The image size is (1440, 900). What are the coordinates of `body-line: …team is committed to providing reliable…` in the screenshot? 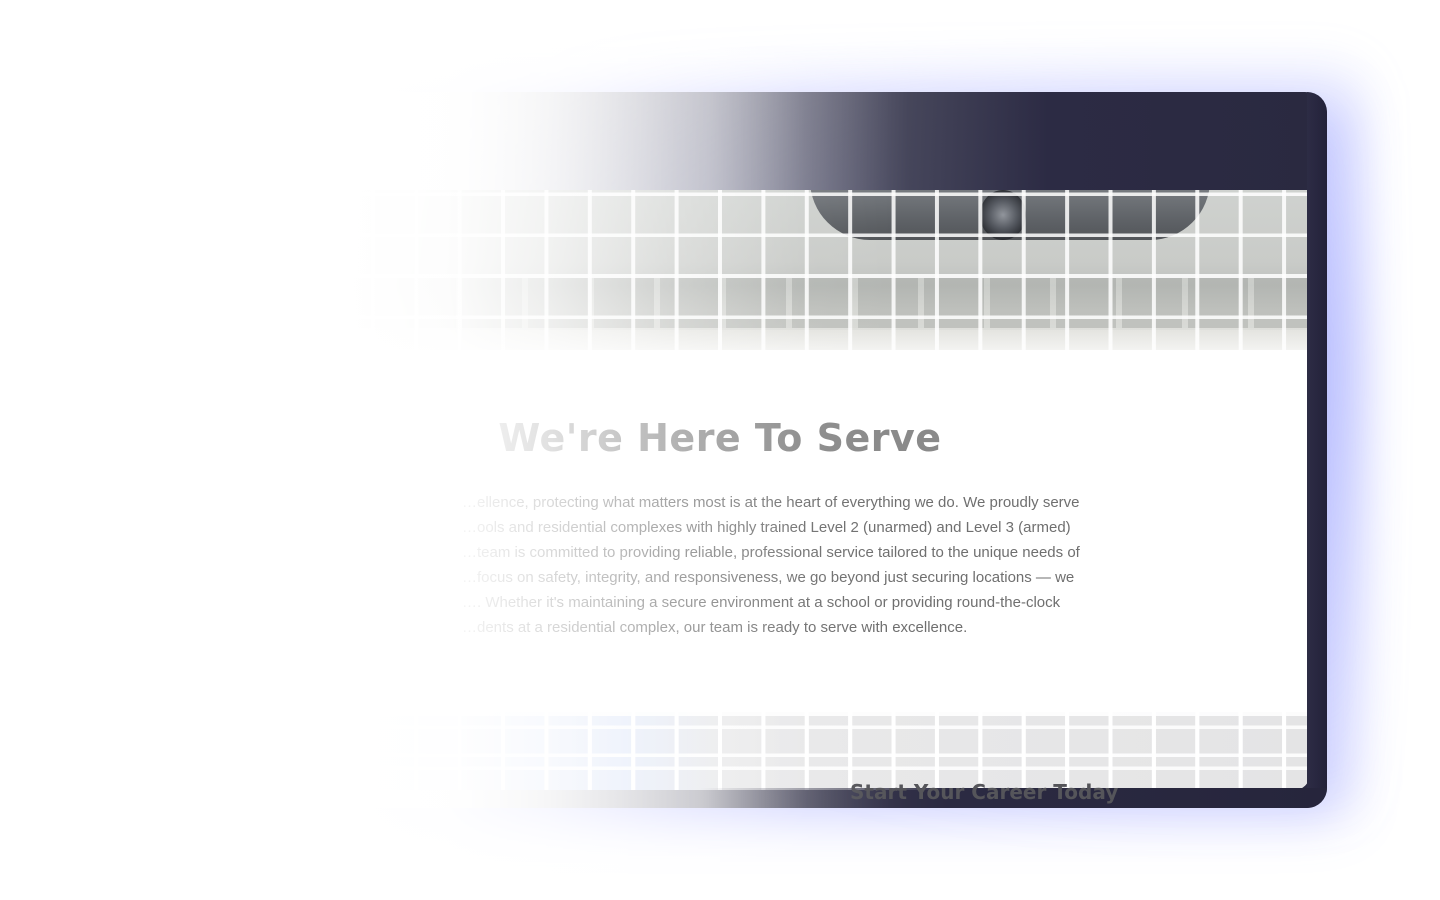 It's located at (771, 552).